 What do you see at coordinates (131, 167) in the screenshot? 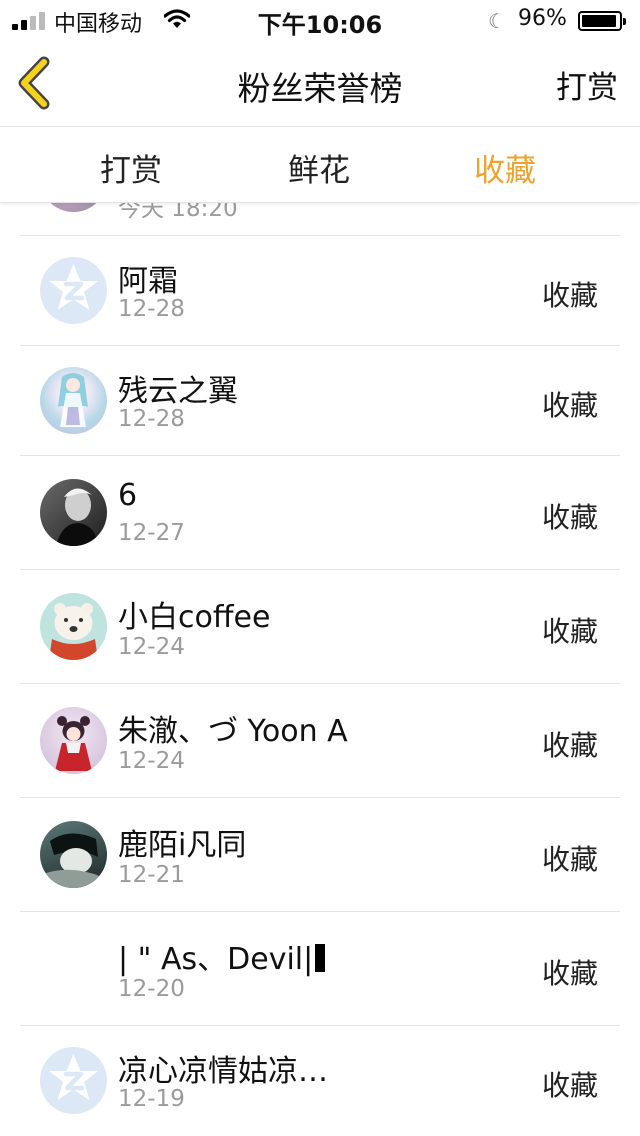
I see `tab-reward: 打赏` at bounding box center [131, 167].